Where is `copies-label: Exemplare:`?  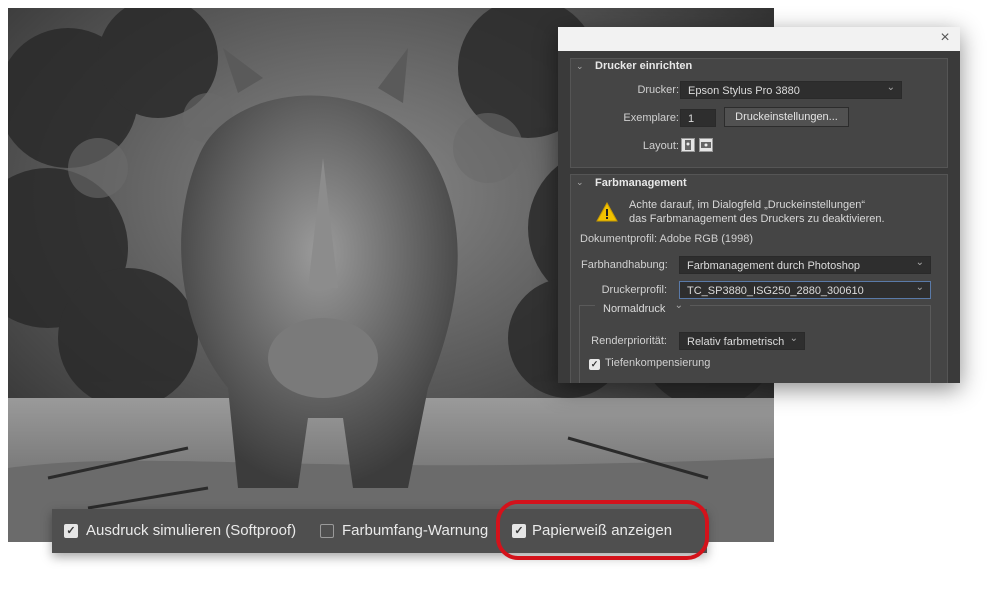 copies-label: Exemplare: is located at coordinates (651, 118).